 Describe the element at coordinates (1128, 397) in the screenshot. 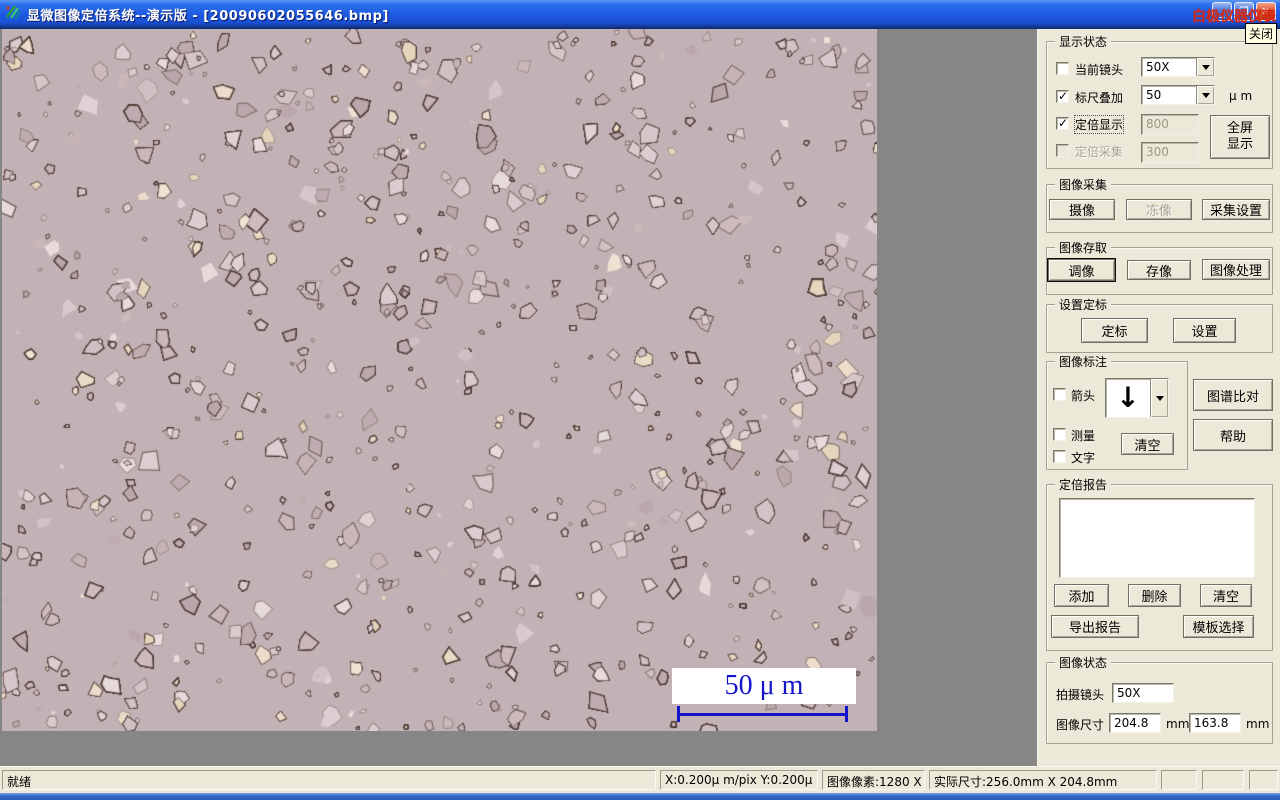

I see `arrow-style-preview: ↓` at that location.